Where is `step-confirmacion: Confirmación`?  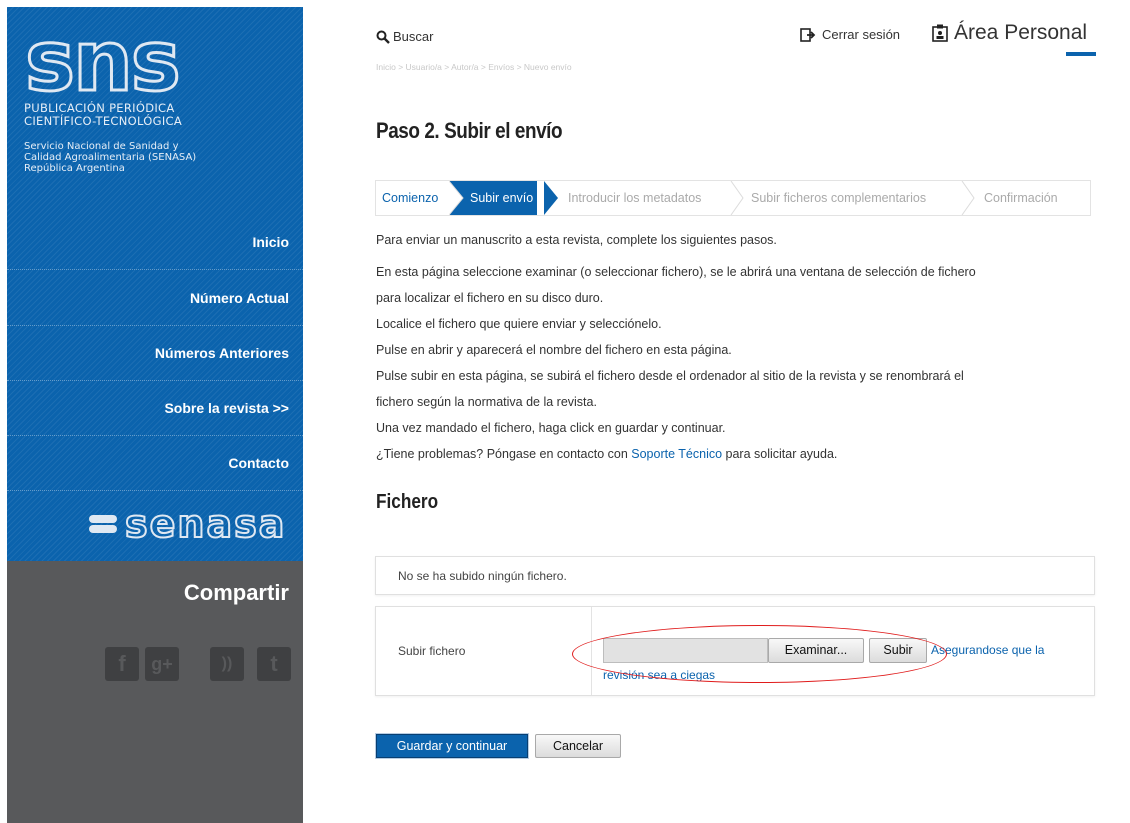
step-confirmacion: Confirmación is located at coordinates (1021, 198).